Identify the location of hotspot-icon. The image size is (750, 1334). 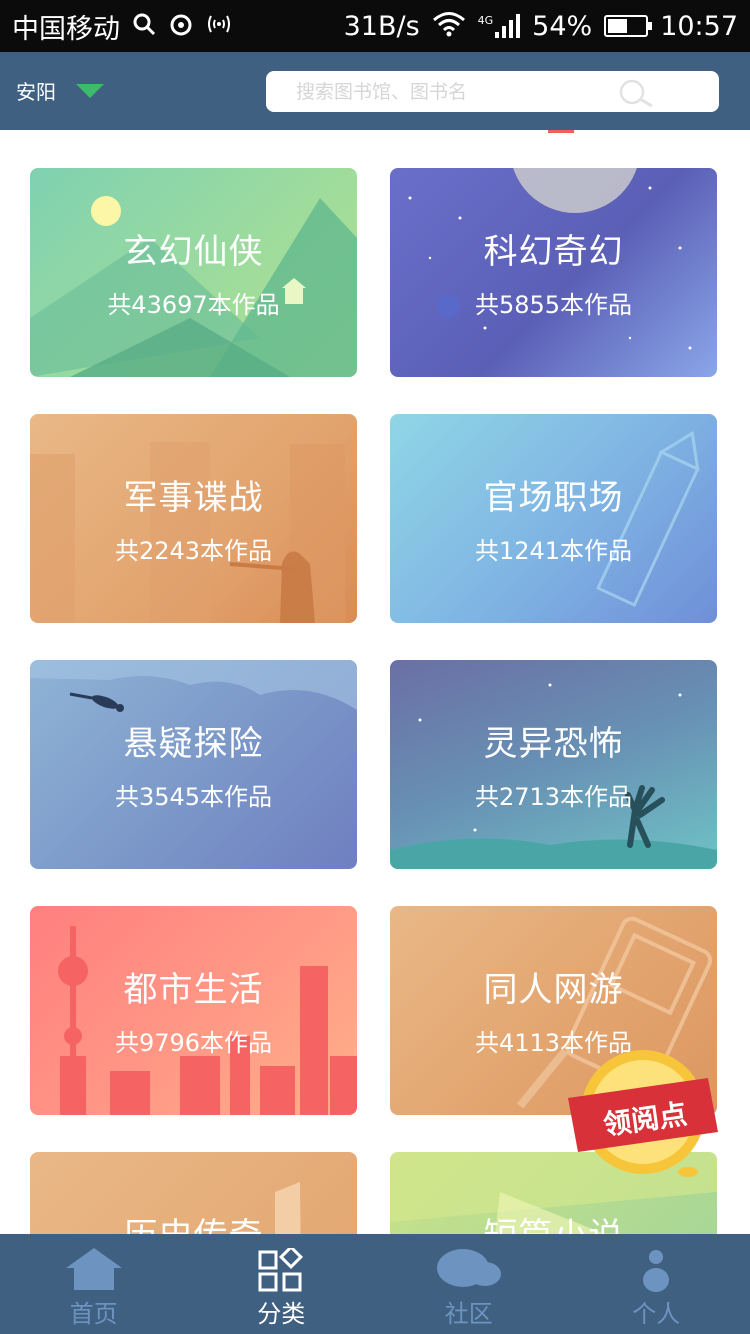
(219, 26).